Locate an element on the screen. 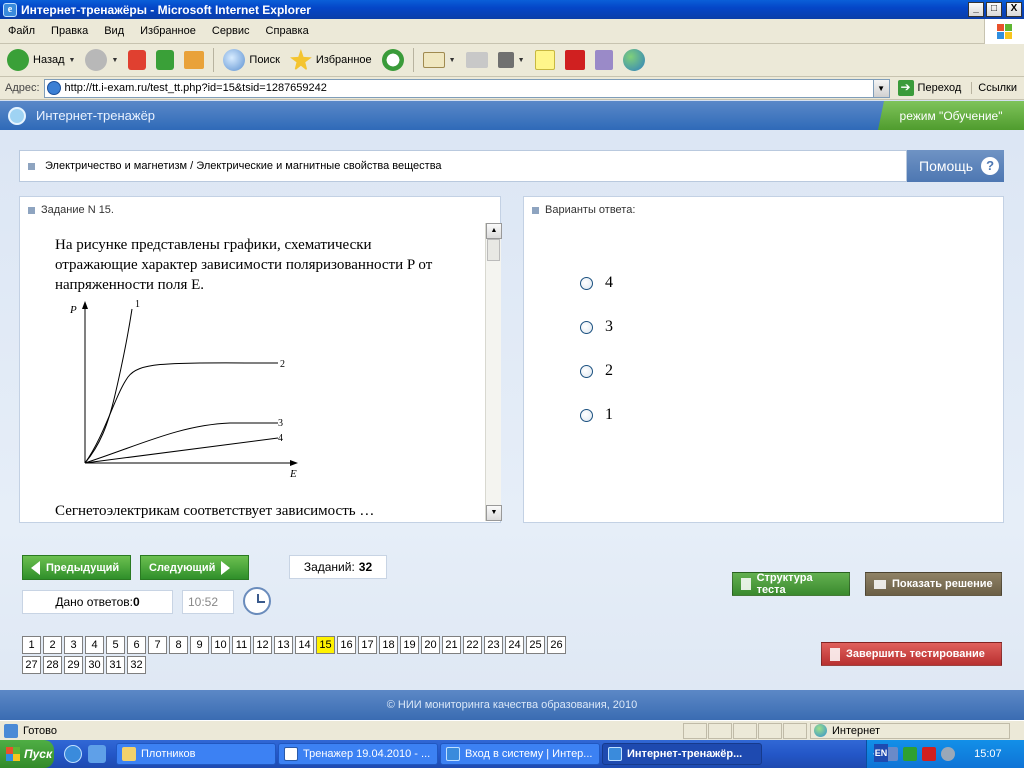 This screenshot has height=768, width=1024. scroll-track is located at coordinates (493, 372).